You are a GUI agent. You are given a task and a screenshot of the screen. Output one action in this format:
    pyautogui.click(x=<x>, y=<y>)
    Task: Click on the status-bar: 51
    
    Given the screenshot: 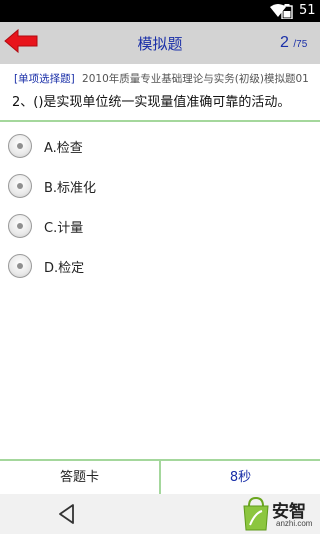 What is the action you would take?
    pyautogui.click(x=160, y=11)
    